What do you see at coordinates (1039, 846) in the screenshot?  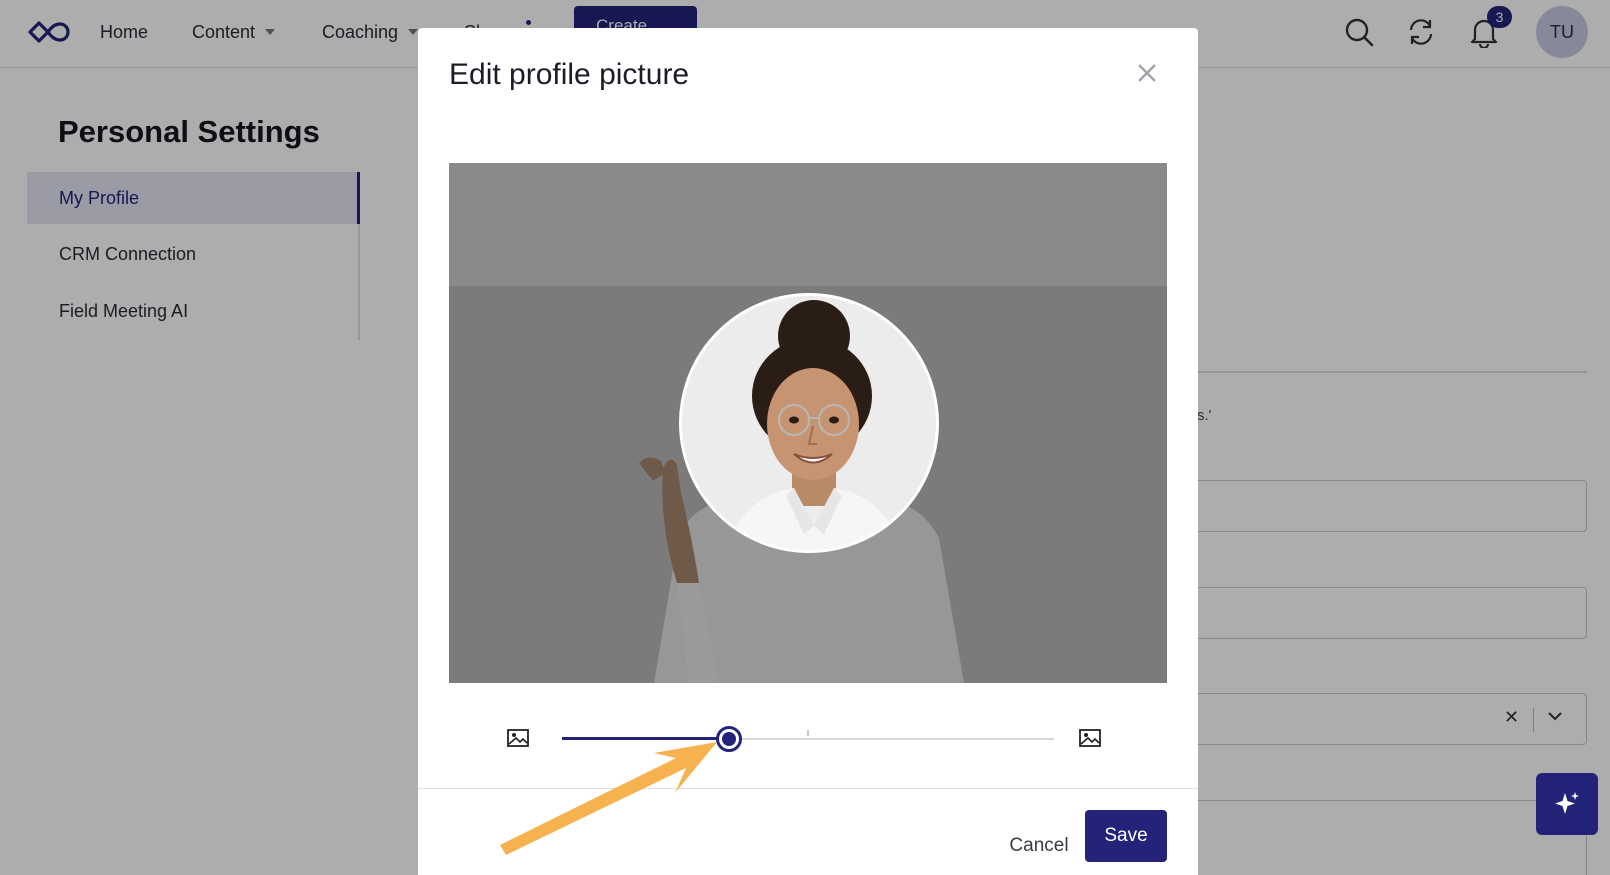 I see `cancel-button: Cancel` at bounding box center [1039, 846].